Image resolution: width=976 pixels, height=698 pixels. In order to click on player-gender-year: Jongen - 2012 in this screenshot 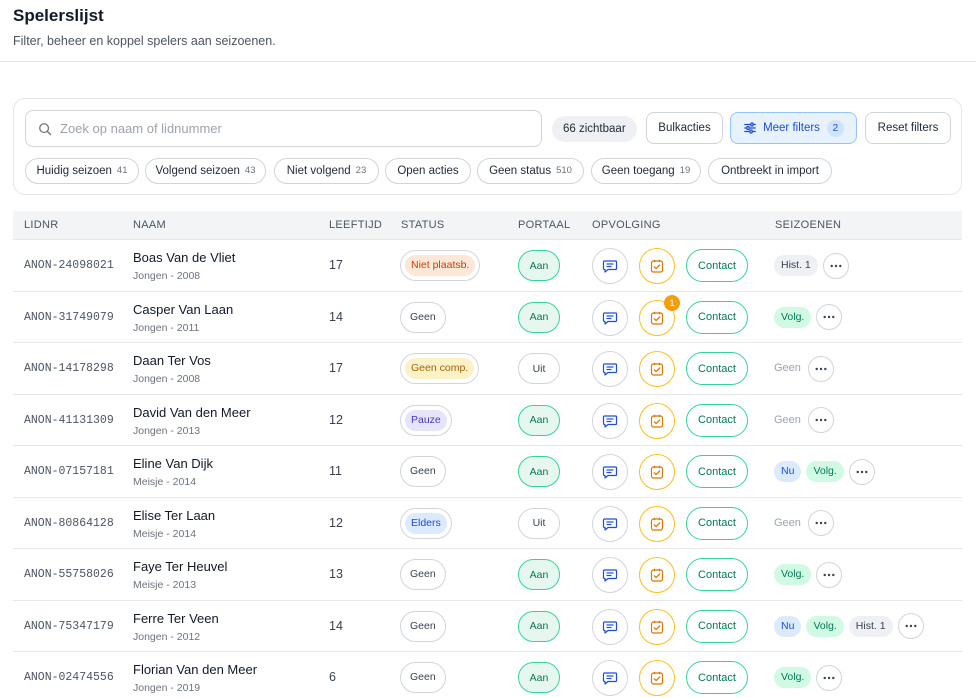, I will do `click(167, 636)`.